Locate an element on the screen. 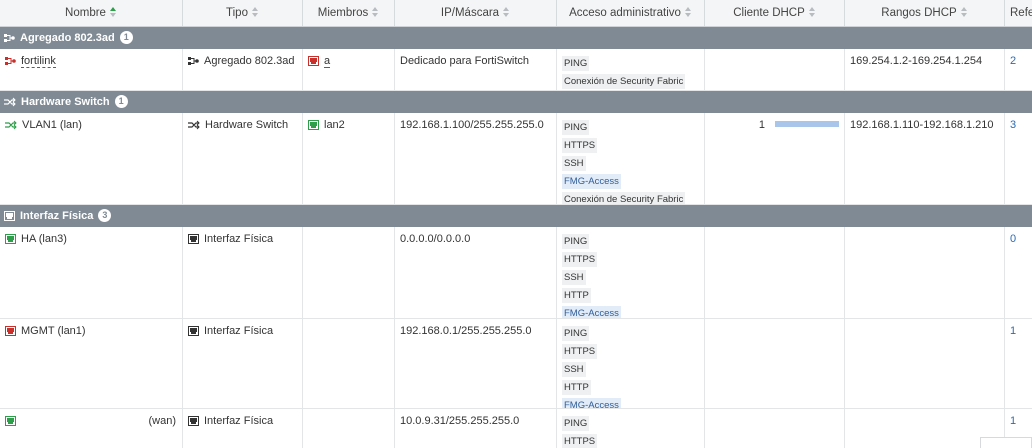 The height and width of the screenshot is (448, 1032). cell-nombre: VLAN1 (lan) is located at coordinates (91, 158).